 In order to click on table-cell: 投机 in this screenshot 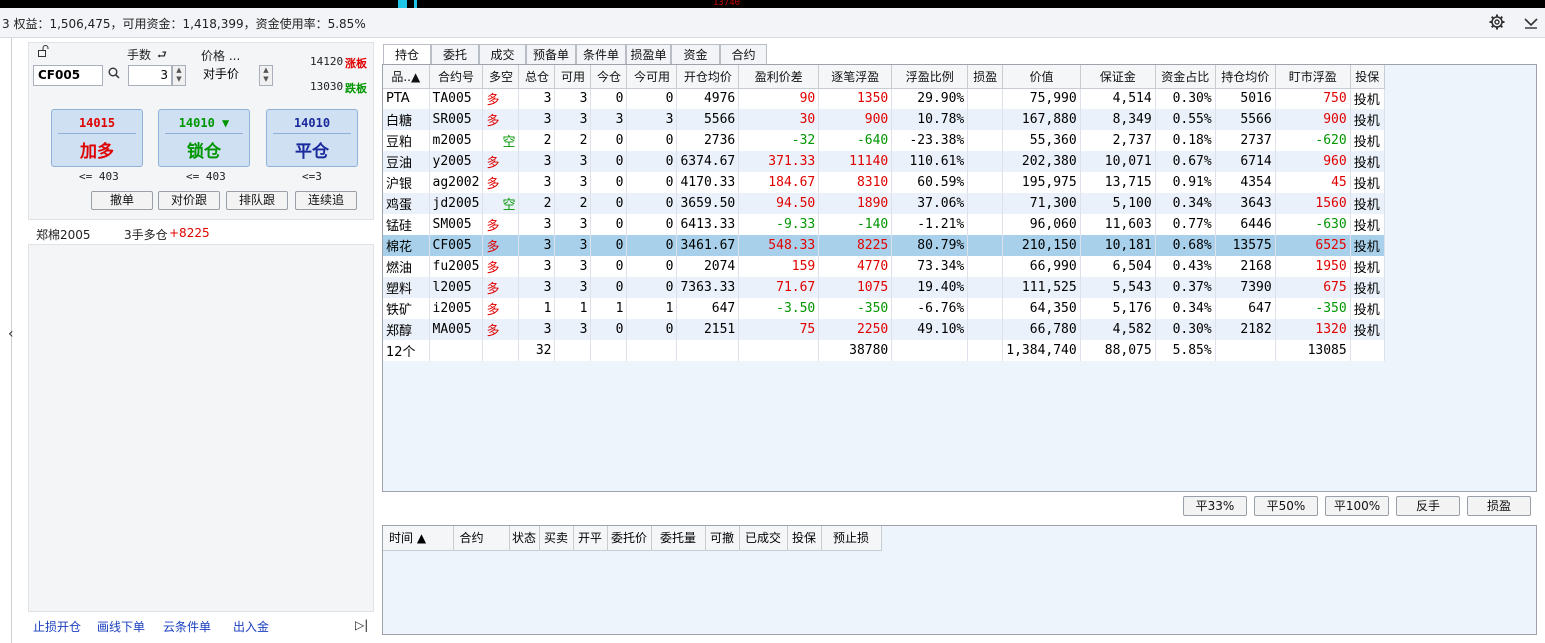, I will do `click(1367, 287)`.